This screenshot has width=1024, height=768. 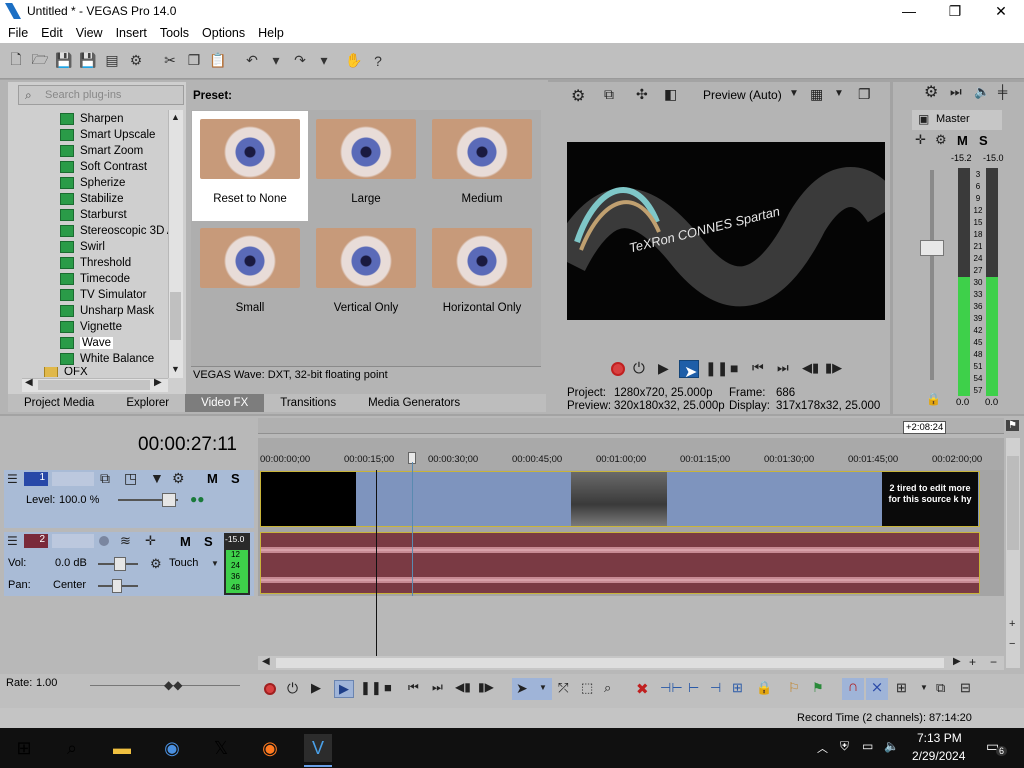 What do you see at coordinates (308, 403) in the screenshot?
I see `tab-transitions: Transitions` at bounding box center [308, 403].